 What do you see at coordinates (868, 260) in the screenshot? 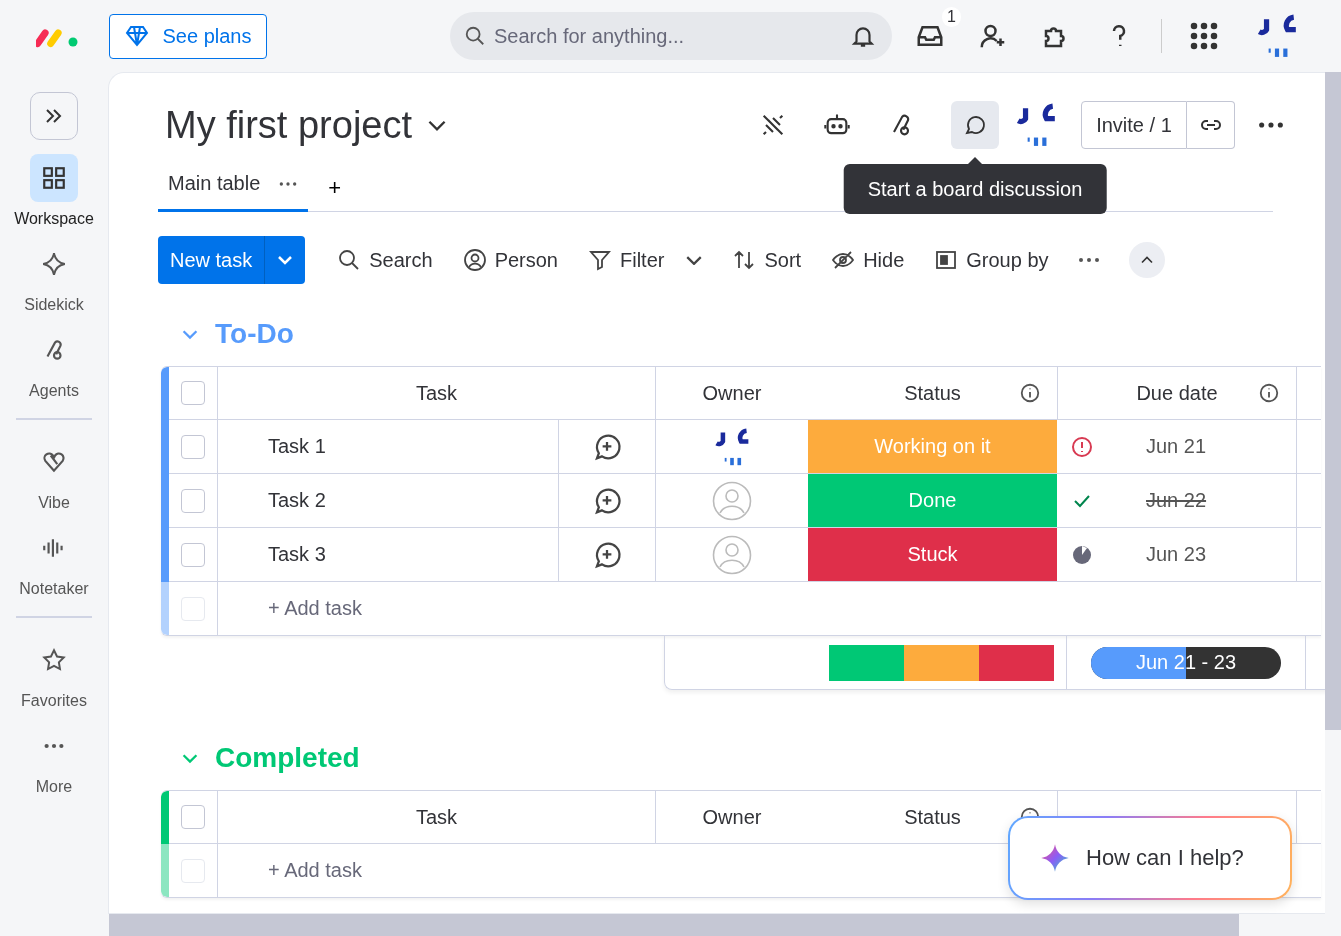
I see `toolbar-button: Hide` at bounding box center [868, 260].